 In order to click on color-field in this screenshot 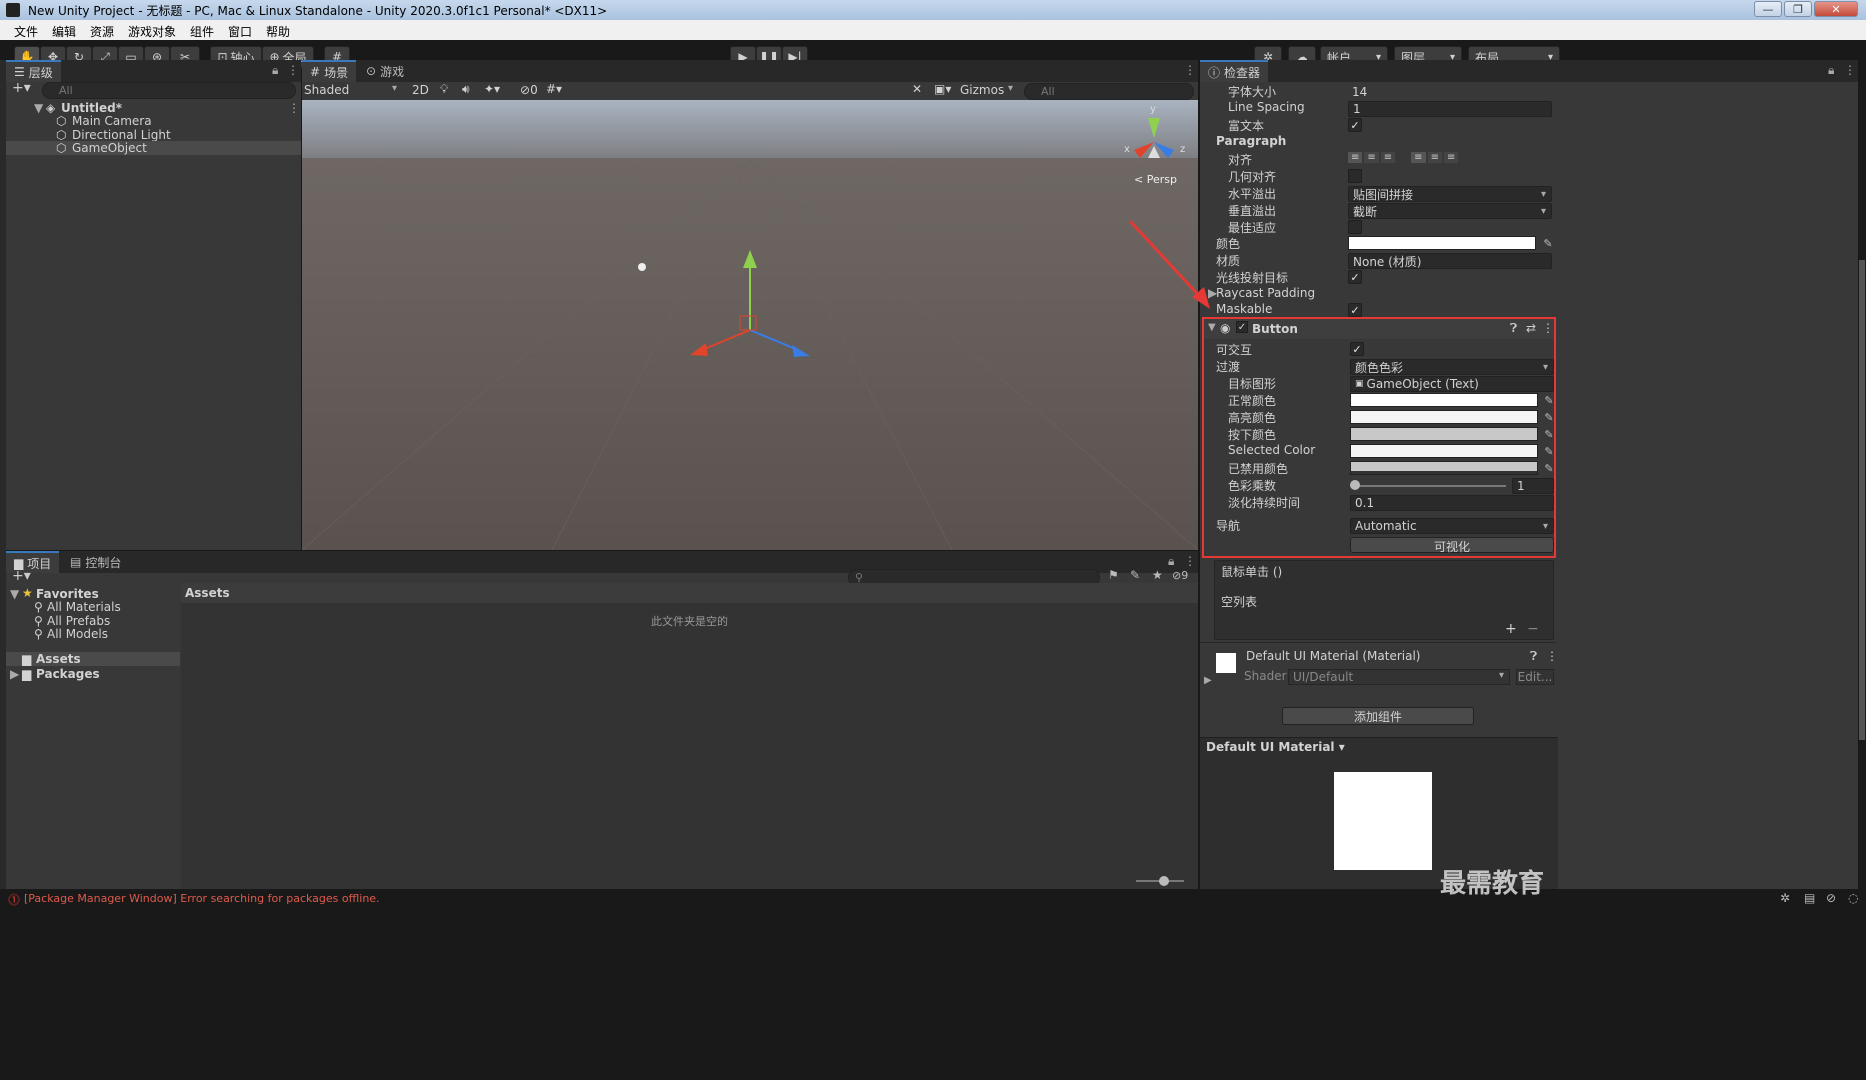, I will do `click(1442, 243)`.